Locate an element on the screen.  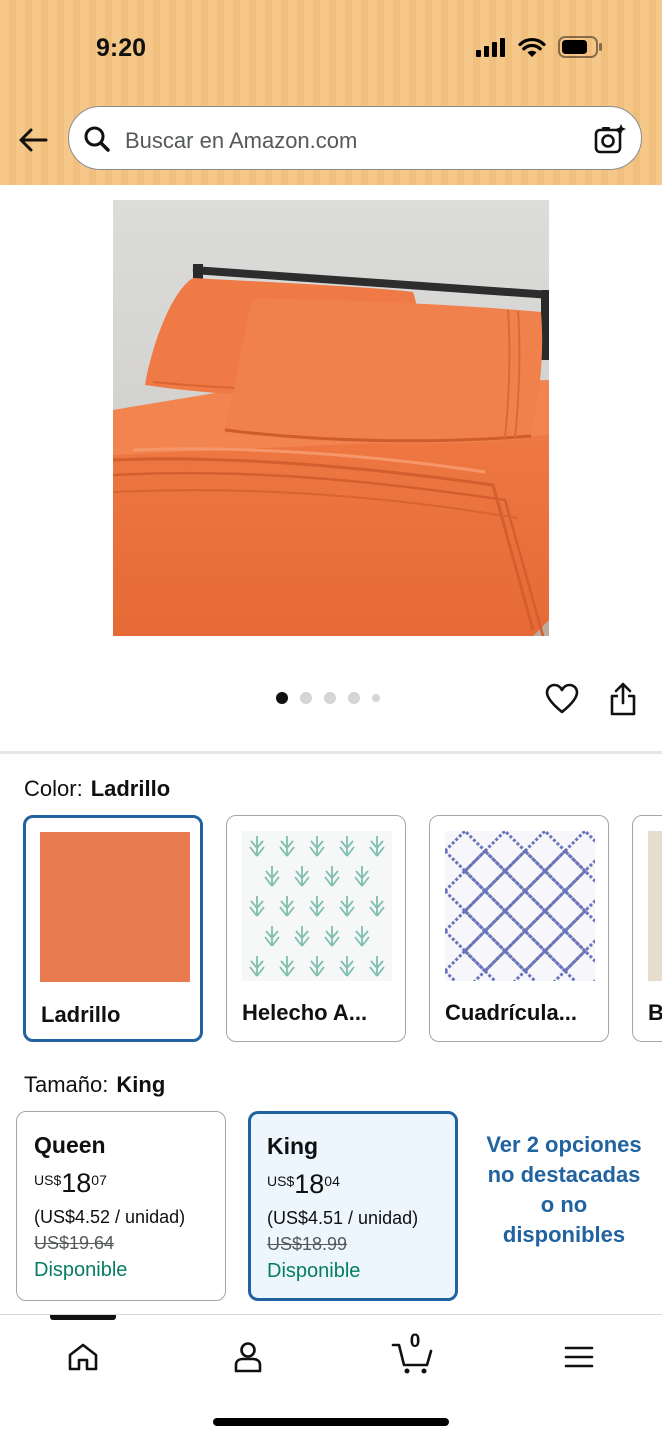
color-selected-value: Ladrillo is located at coordinates (130, 788).